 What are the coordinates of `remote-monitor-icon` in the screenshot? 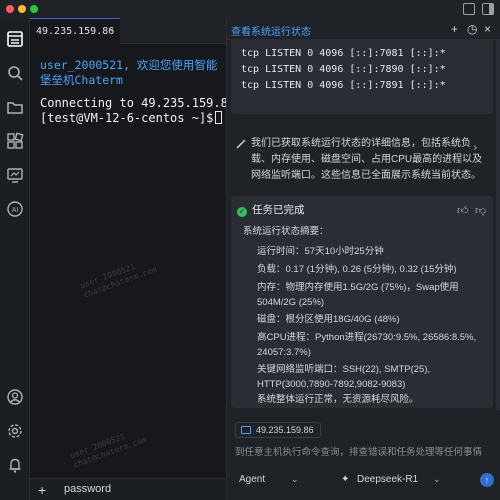 It's located at (15, 175).